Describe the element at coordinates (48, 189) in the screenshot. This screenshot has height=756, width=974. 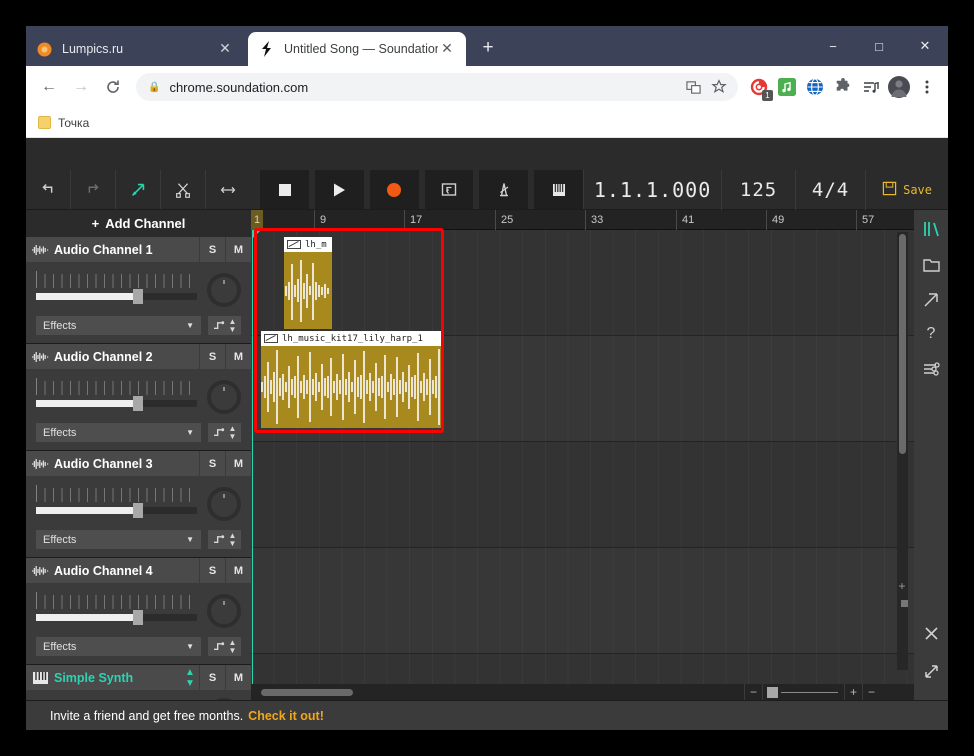
I see `undo-button` at that location.